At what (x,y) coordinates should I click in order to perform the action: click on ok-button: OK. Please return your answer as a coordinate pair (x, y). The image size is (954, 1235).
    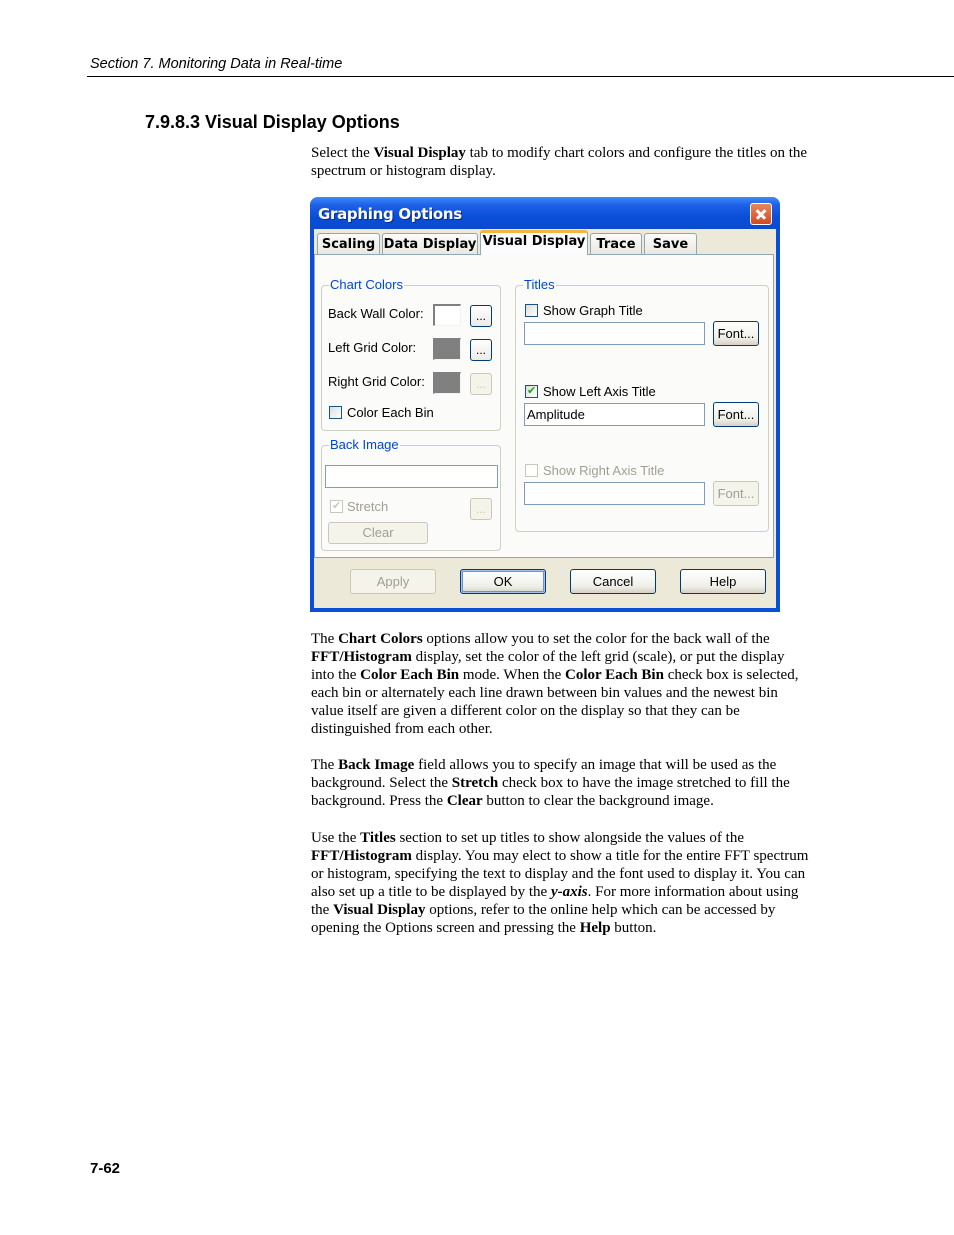
    Looking at the image, I should click on (503, 581).